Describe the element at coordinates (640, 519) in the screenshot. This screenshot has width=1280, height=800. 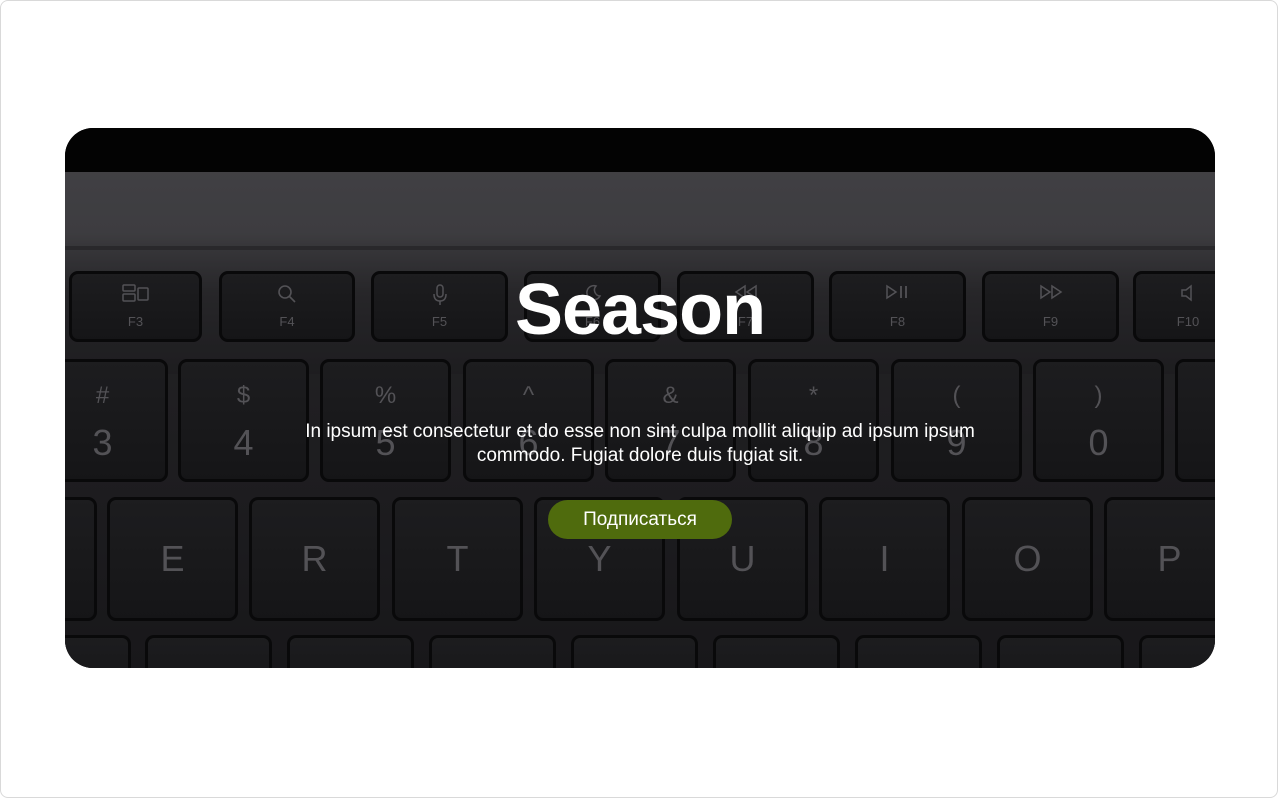
I see `subscribe-button: Подписаться` at that location.